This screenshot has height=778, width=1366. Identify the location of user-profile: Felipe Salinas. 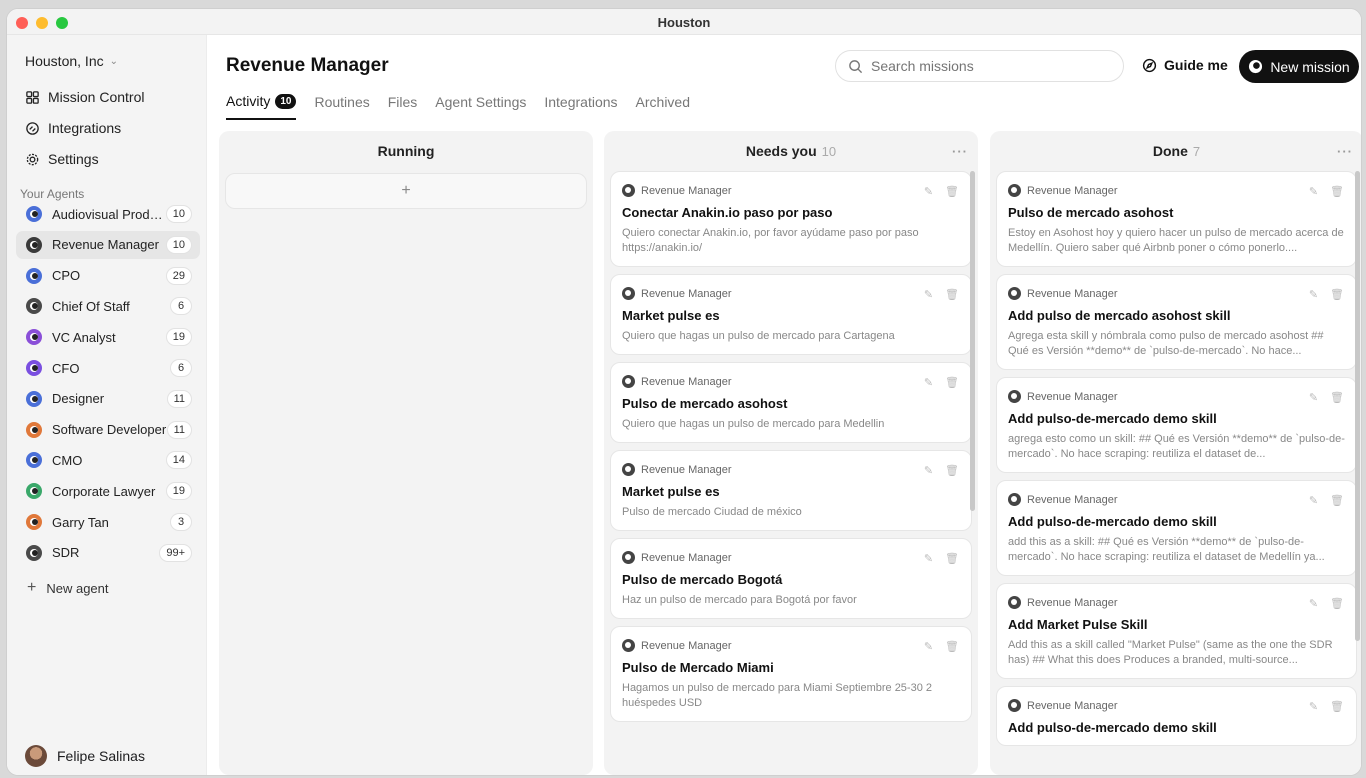
(85, 756).